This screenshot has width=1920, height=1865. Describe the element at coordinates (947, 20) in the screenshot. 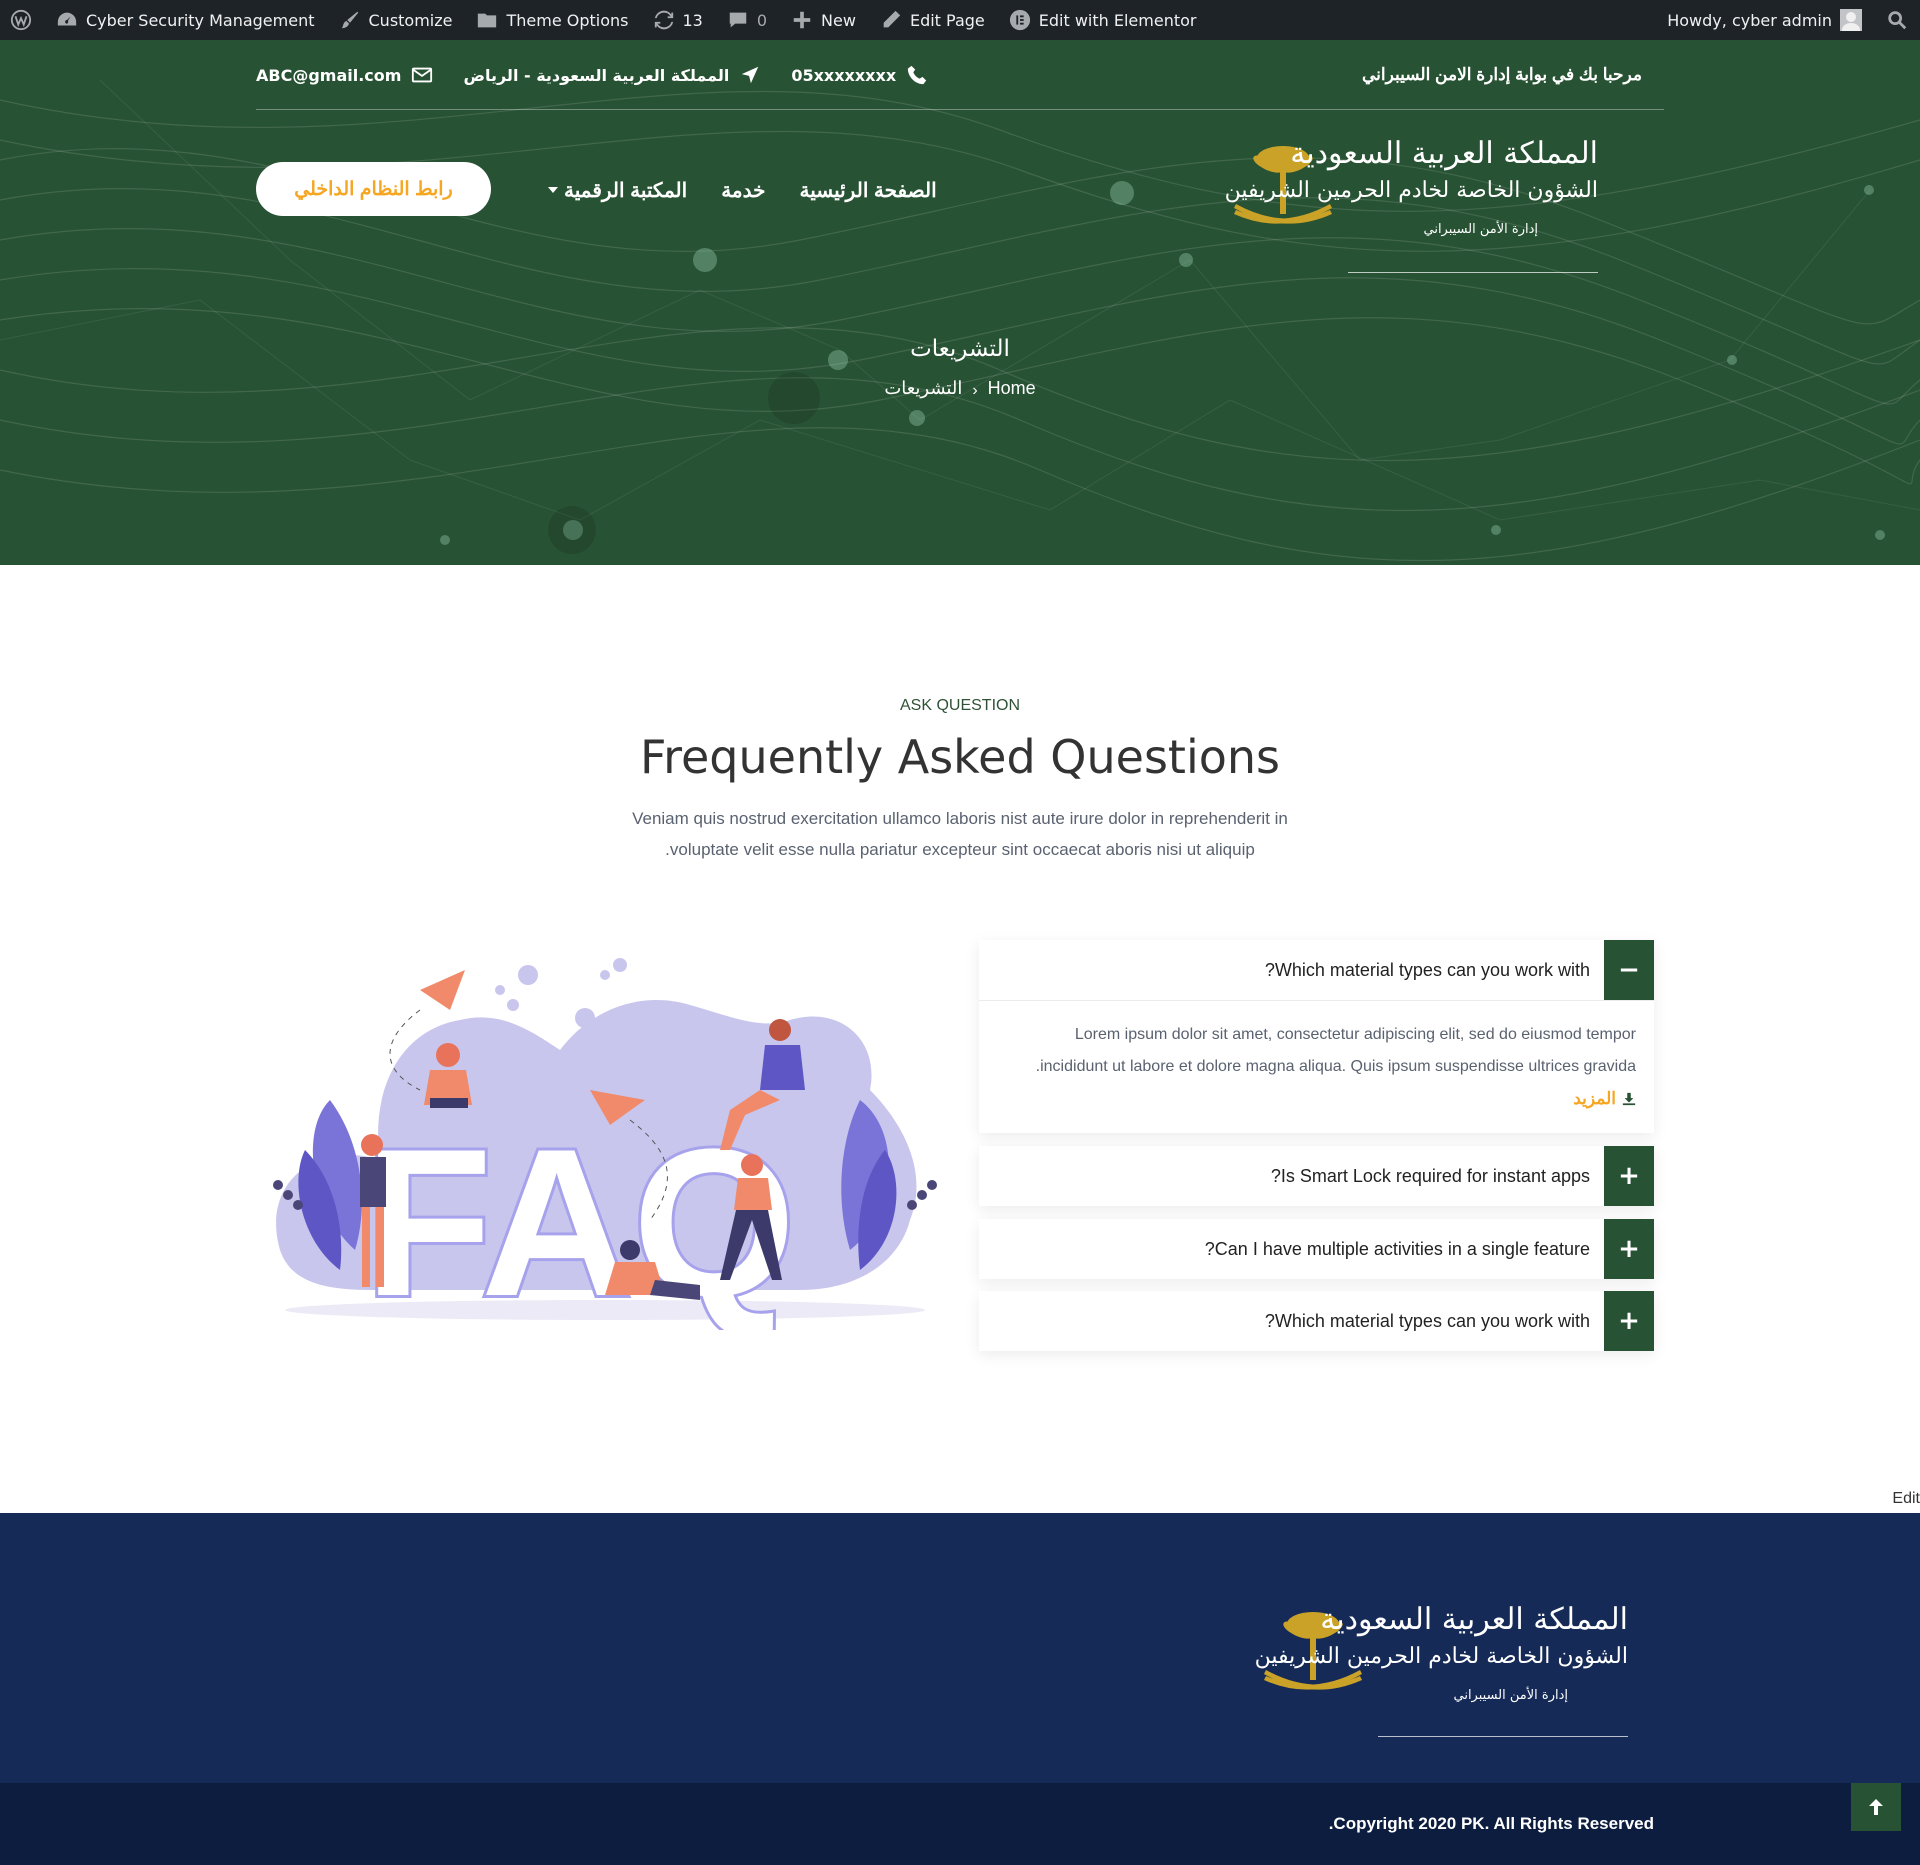

I see `edit-page-label: Edit Page` at that location.